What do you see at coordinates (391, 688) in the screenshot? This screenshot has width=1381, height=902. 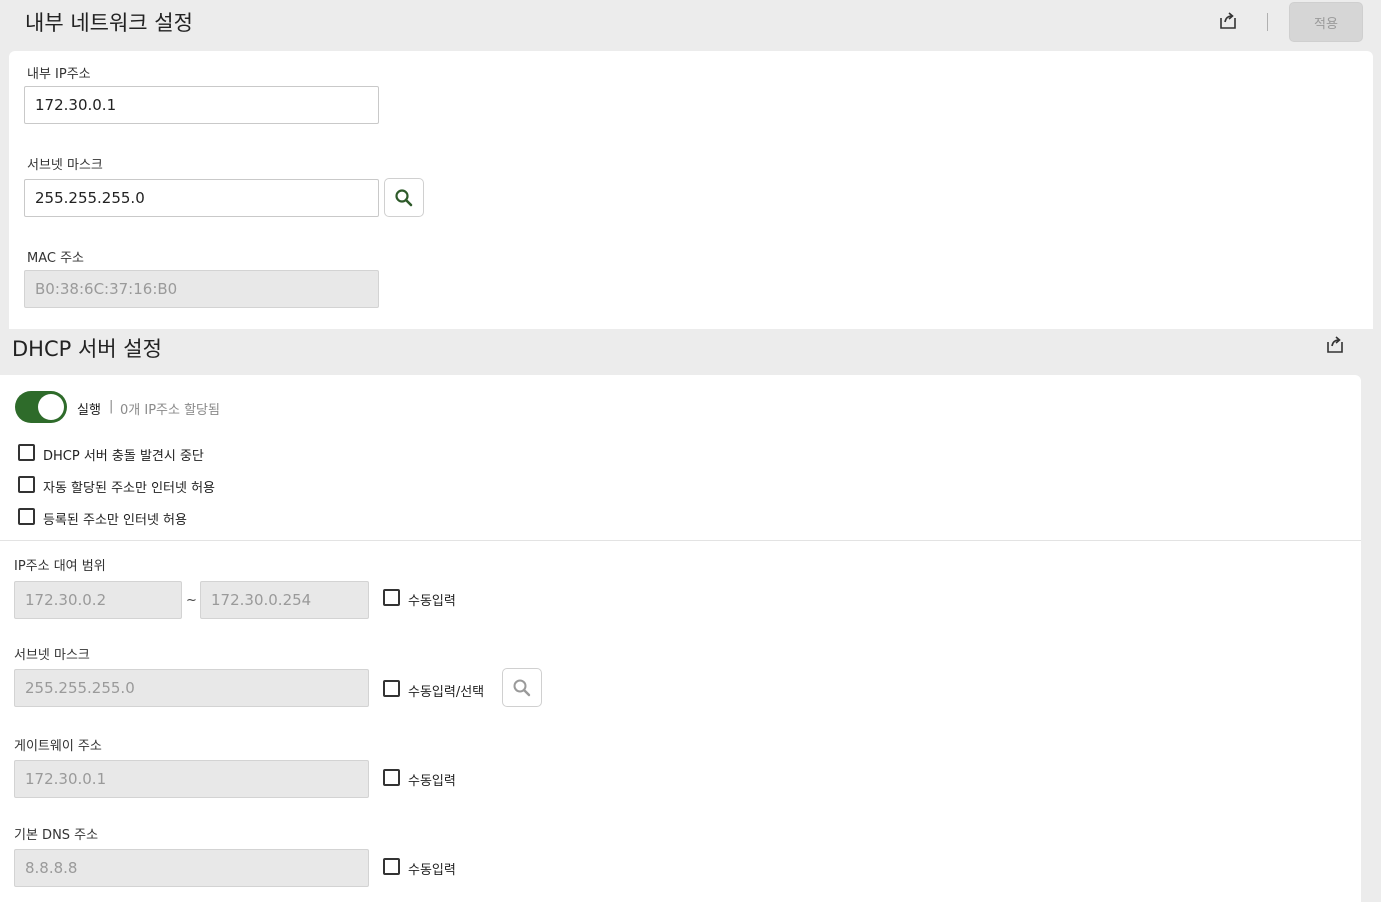 I see `subnet-manual-checkbox` at bounding box center [391, 688].